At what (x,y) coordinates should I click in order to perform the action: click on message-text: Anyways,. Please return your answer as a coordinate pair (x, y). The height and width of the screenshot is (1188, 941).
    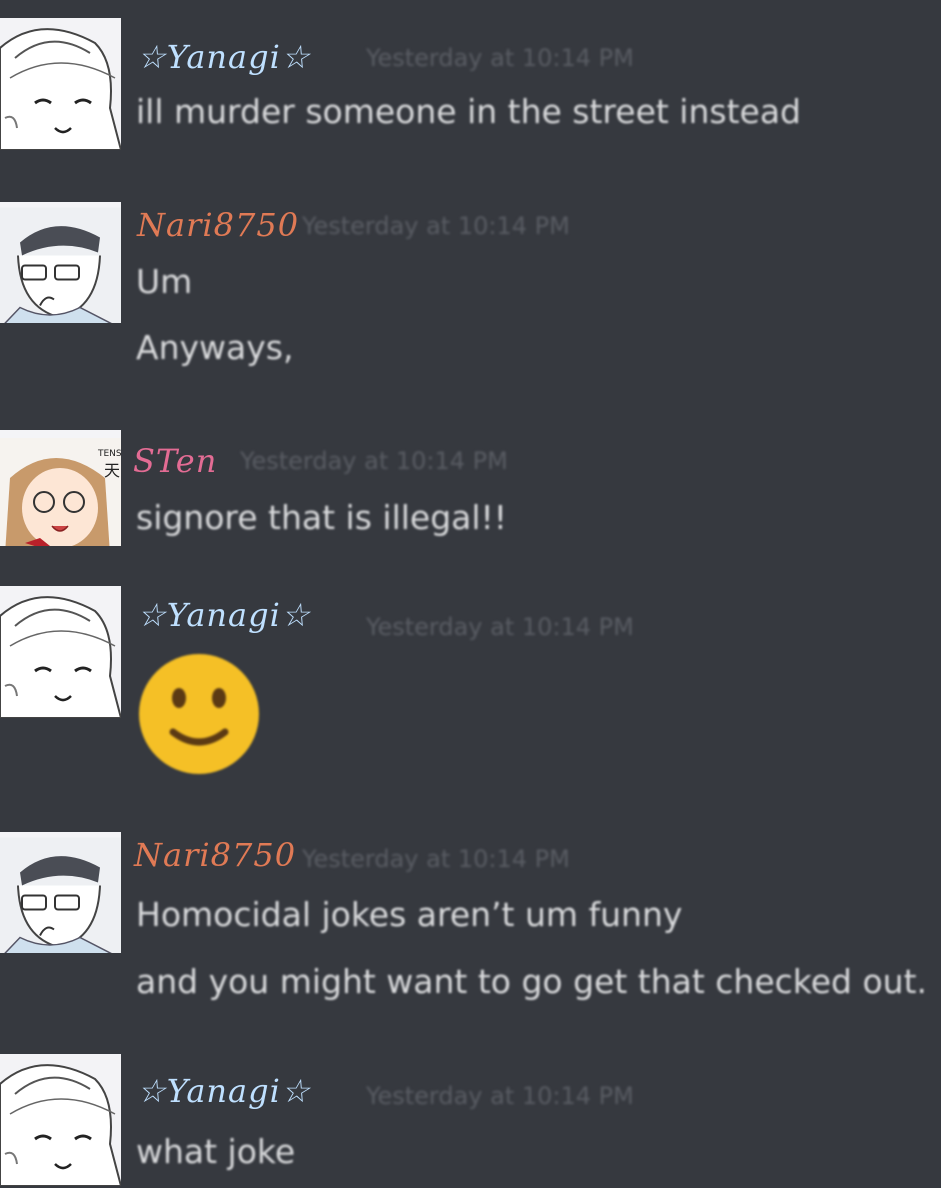
    Looking at the image, I should click on (214, 347).